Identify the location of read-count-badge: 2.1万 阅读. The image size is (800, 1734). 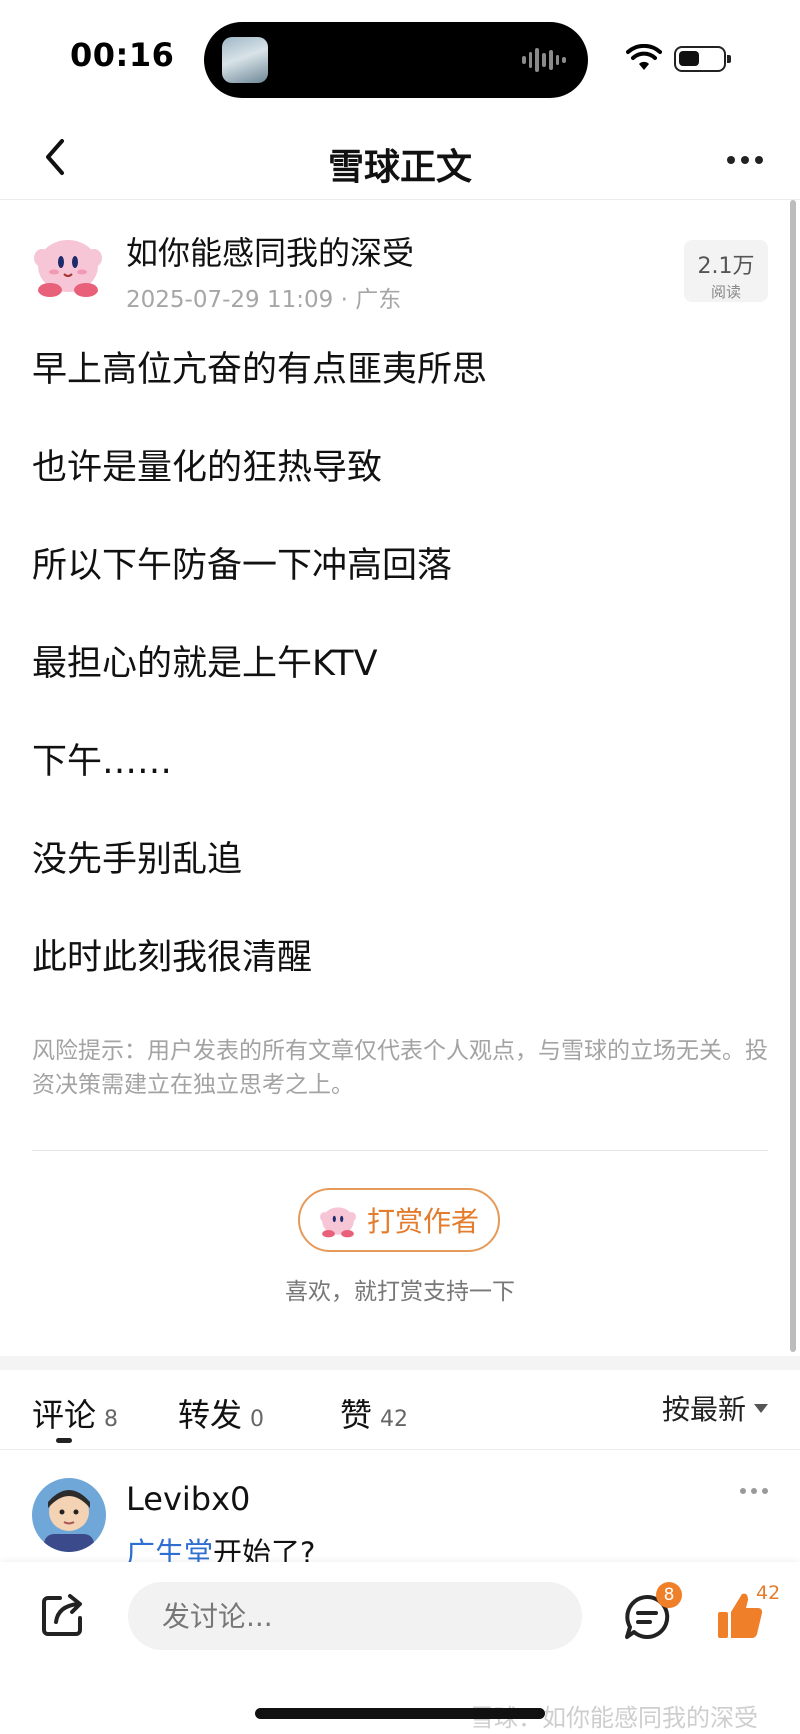
(726, 271).